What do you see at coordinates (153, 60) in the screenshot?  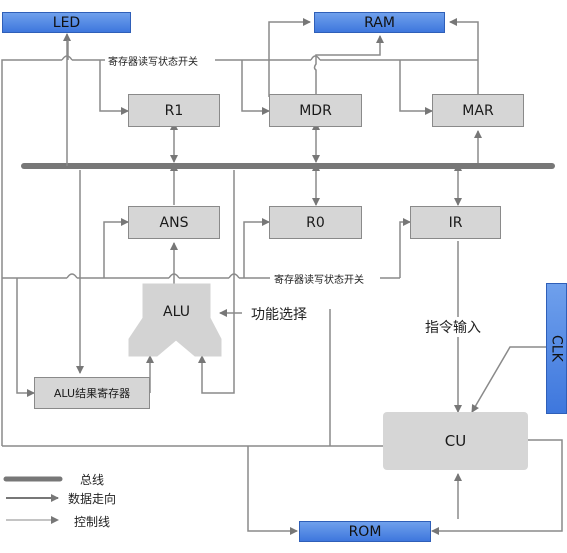 I see `reg-rw-switch-label-top: 寄存器读写状态开关` at bounding box center [153, 60].